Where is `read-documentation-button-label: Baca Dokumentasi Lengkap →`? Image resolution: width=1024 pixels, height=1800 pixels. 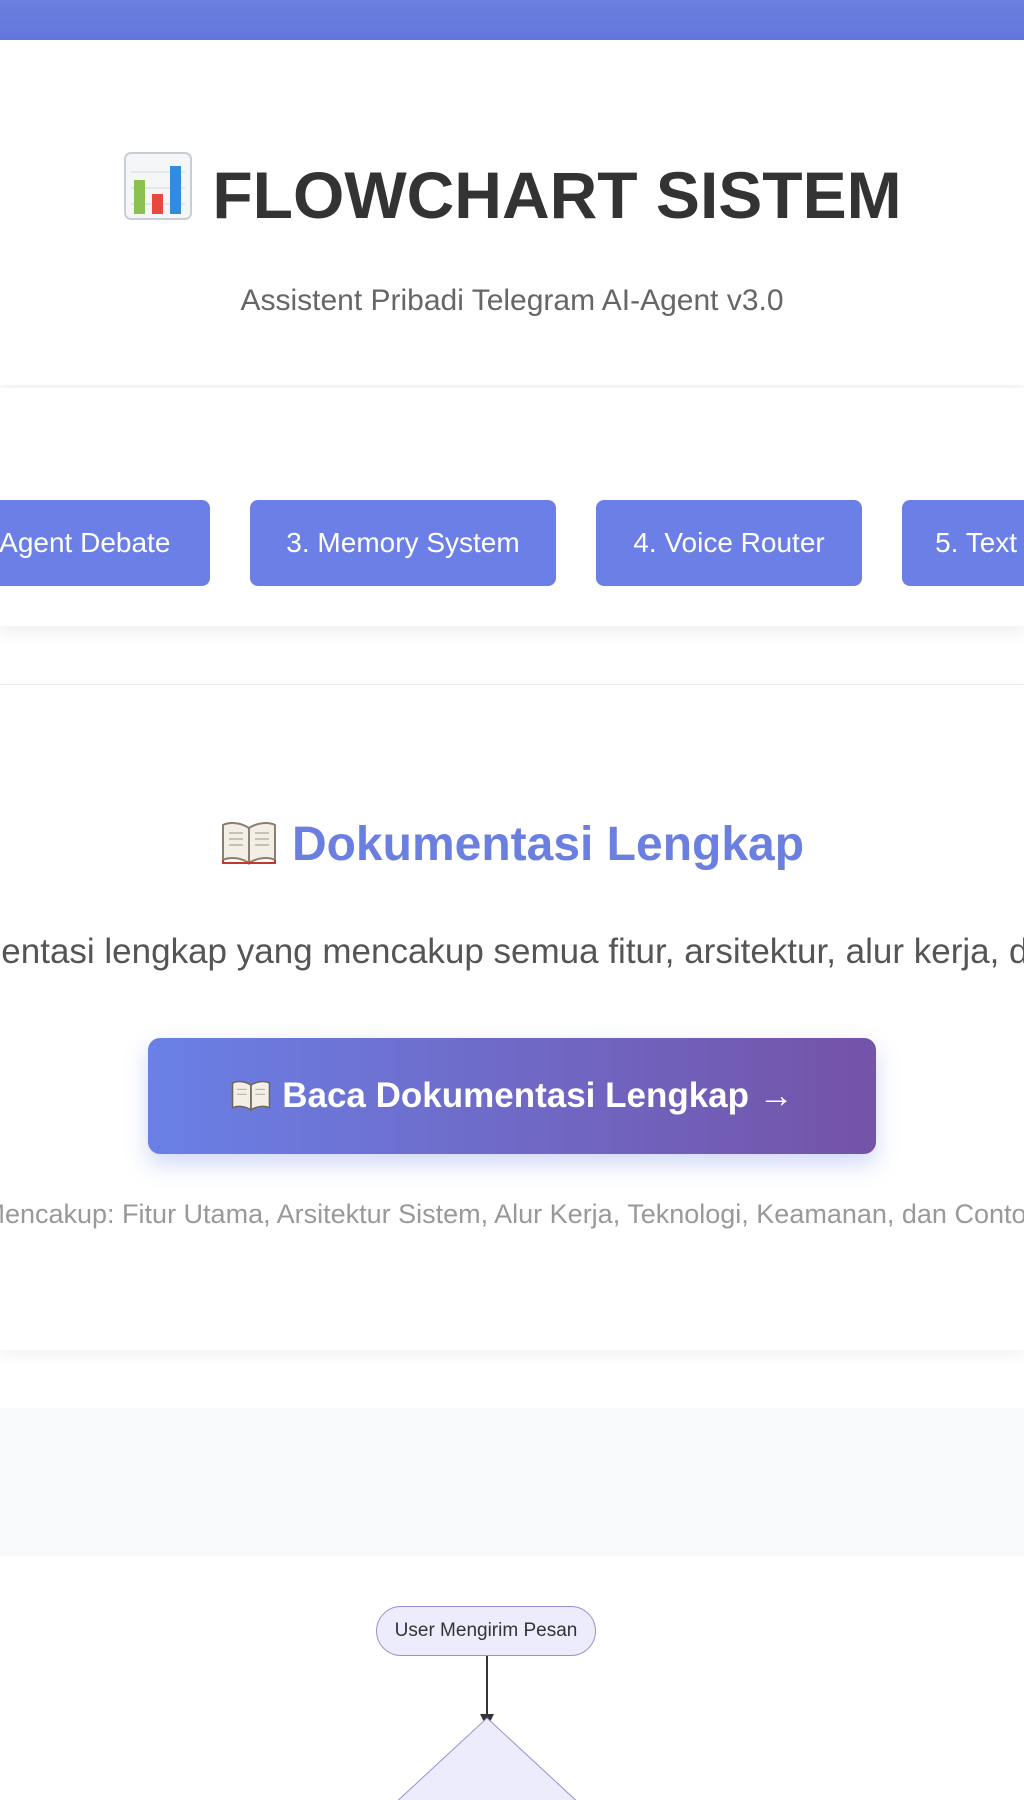 read-documentation-button-label: Baca Dokumentasi Lengkap → is located at coordinates (538, 1095).